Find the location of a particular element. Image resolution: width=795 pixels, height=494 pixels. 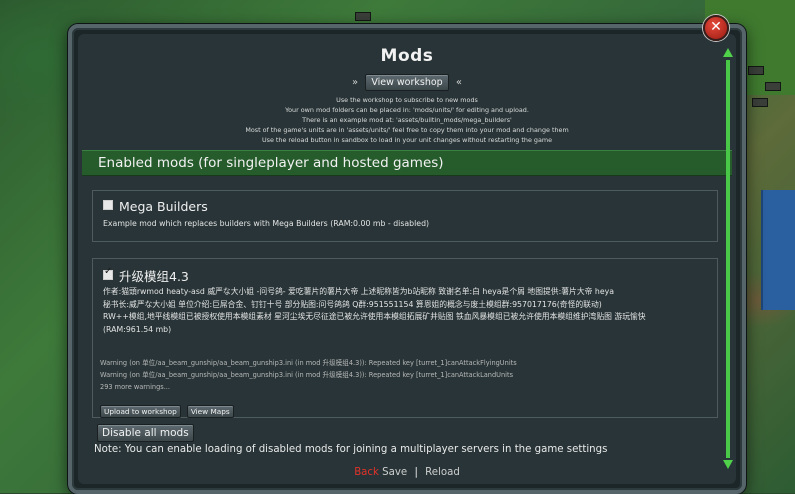

mod-buttons: Upload to workshop View Maps is located at coordinates (167, 408).